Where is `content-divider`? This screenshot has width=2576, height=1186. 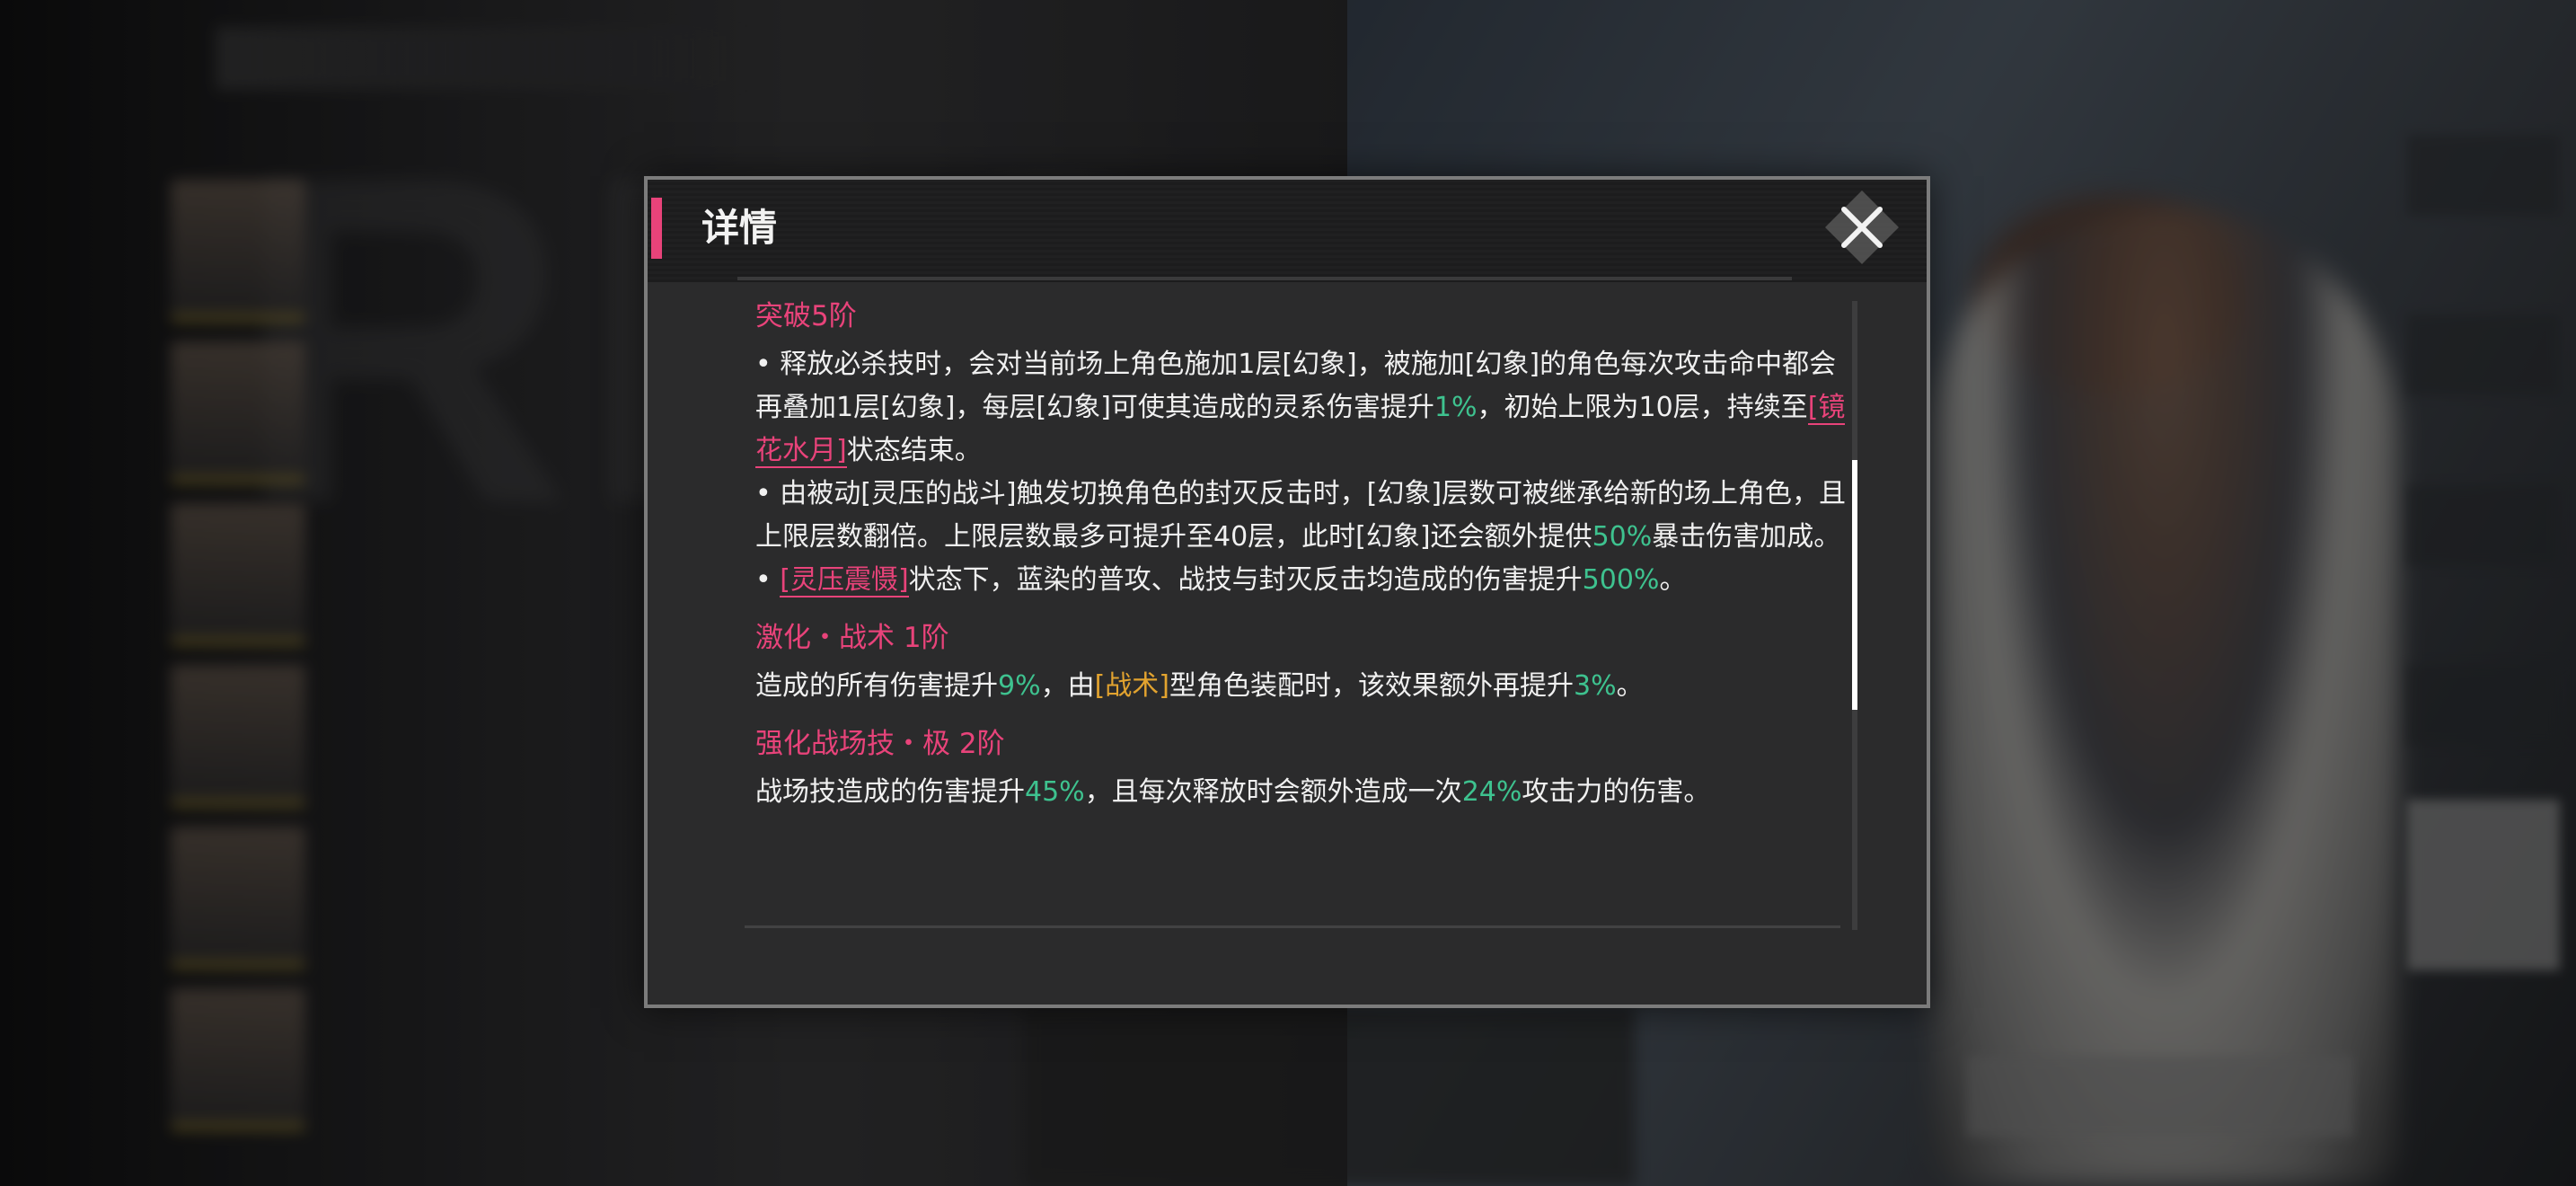 content-divider is located at coordinates (1292, 926).